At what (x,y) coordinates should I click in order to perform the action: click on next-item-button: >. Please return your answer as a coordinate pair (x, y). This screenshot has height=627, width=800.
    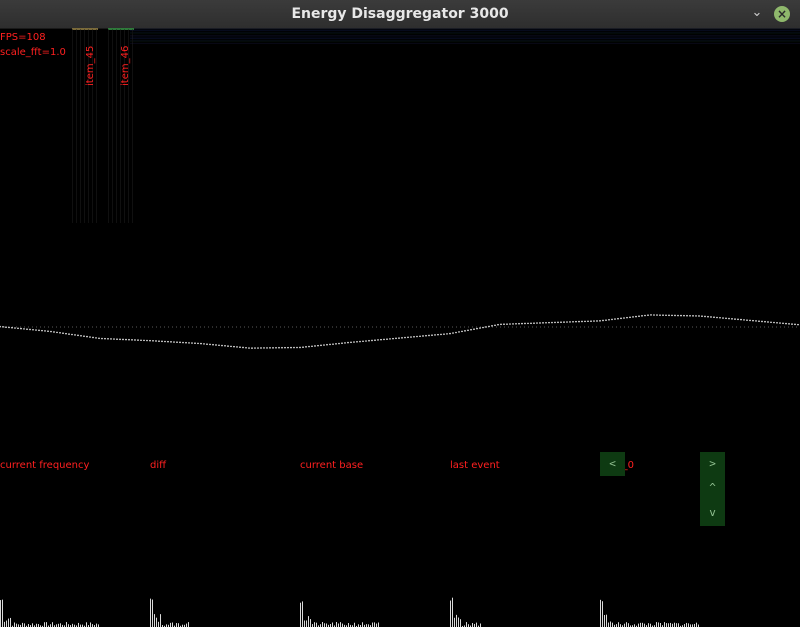
    Looking at the image, I should click on (712, 464).